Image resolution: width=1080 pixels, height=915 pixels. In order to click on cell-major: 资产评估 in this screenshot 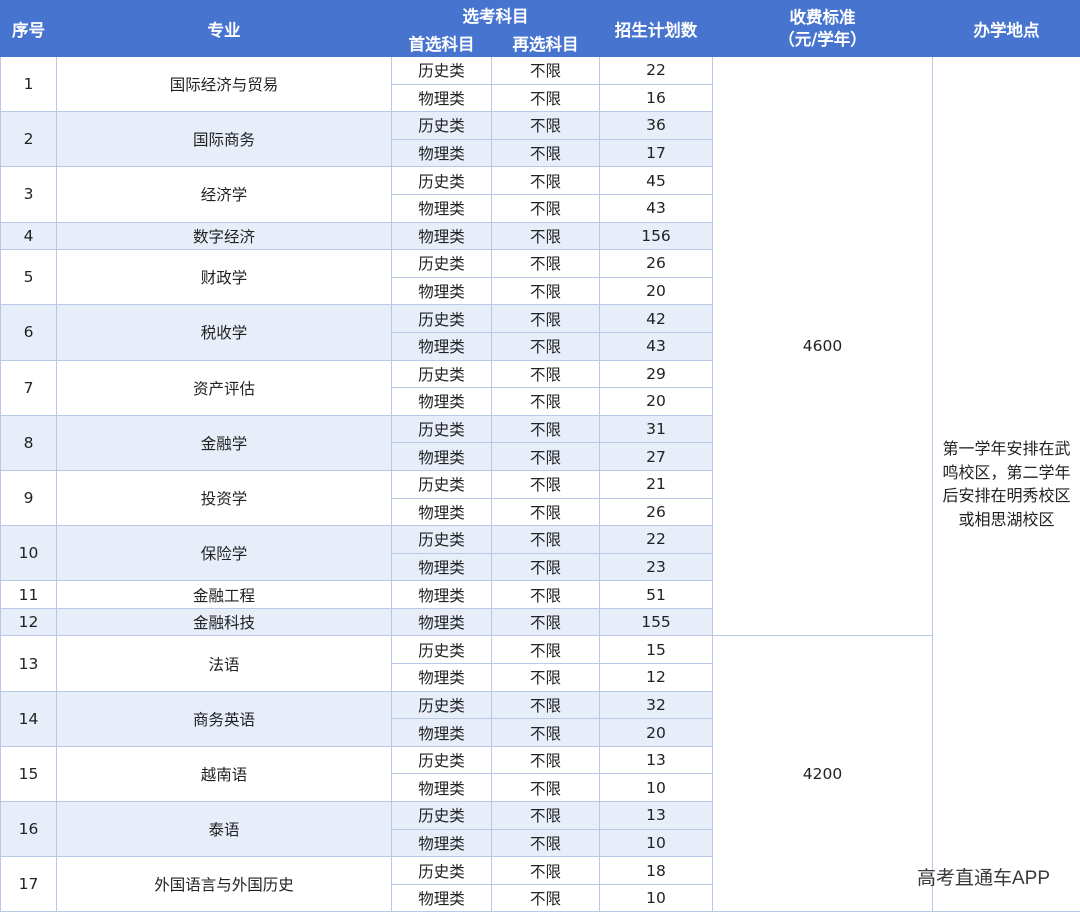, I will do `click(224, 387)`.